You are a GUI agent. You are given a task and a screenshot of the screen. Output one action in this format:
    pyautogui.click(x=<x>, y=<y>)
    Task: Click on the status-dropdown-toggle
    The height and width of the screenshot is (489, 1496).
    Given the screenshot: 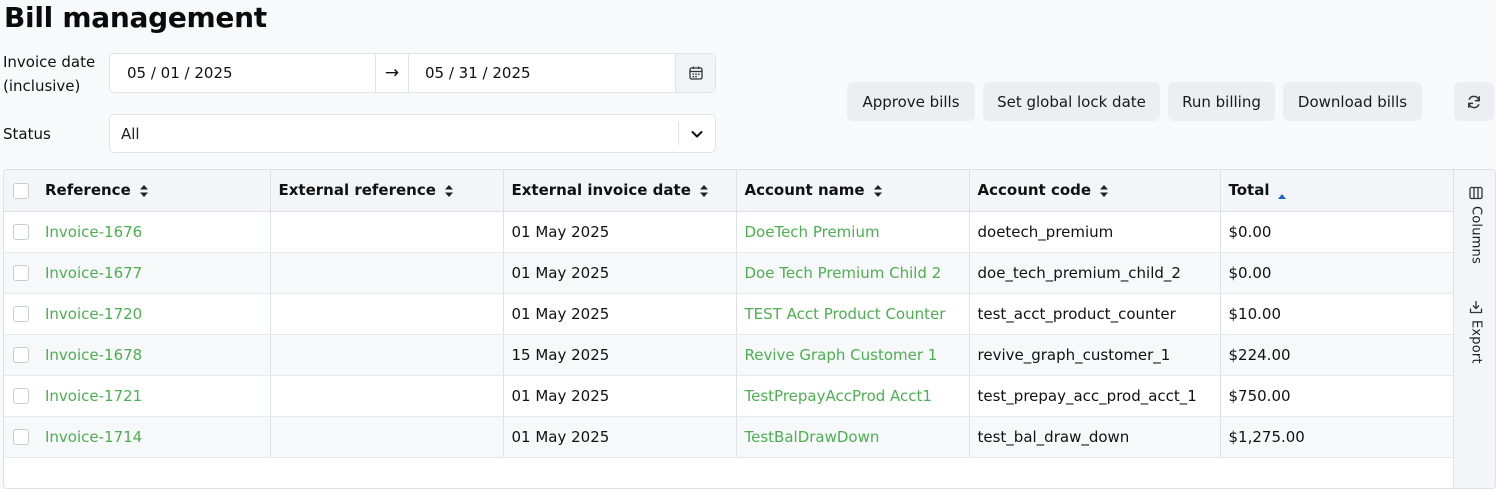 What is the action you would take?
    pyautogui.click(x=696, y=133)
    